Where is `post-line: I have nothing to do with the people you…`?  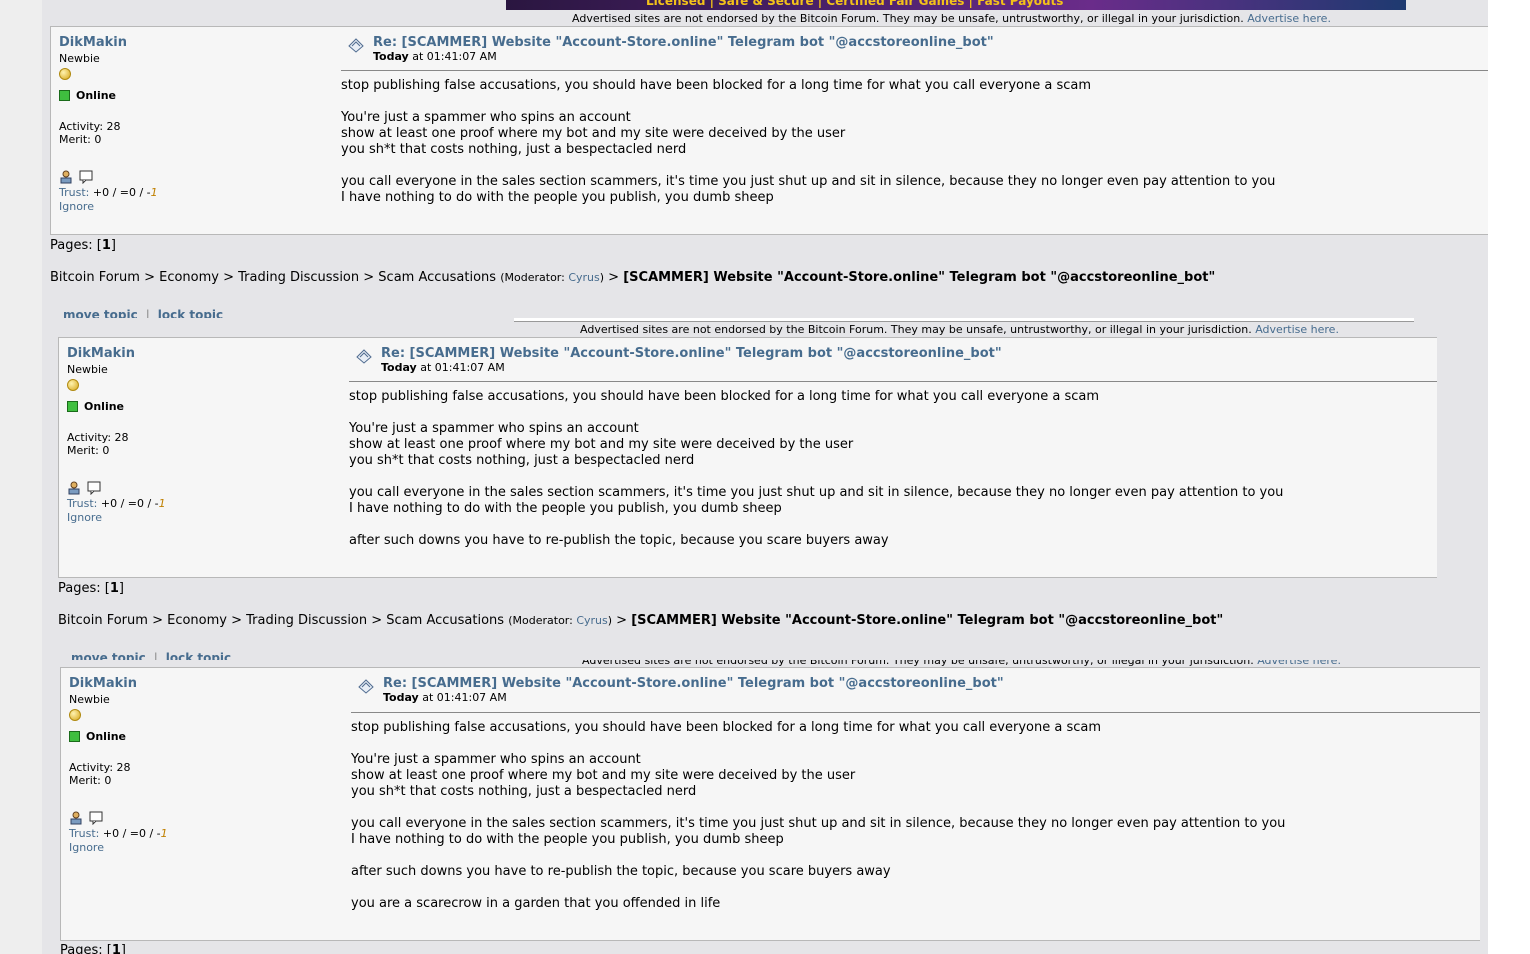
post-line: I have nothing to do with the people you… is located at coordinates (557, 197).